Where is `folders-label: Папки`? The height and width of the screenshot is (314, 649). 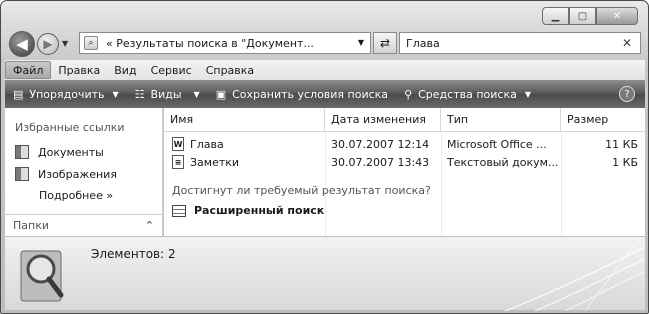 folders-label: Папки is located at coordinates (31, 225).